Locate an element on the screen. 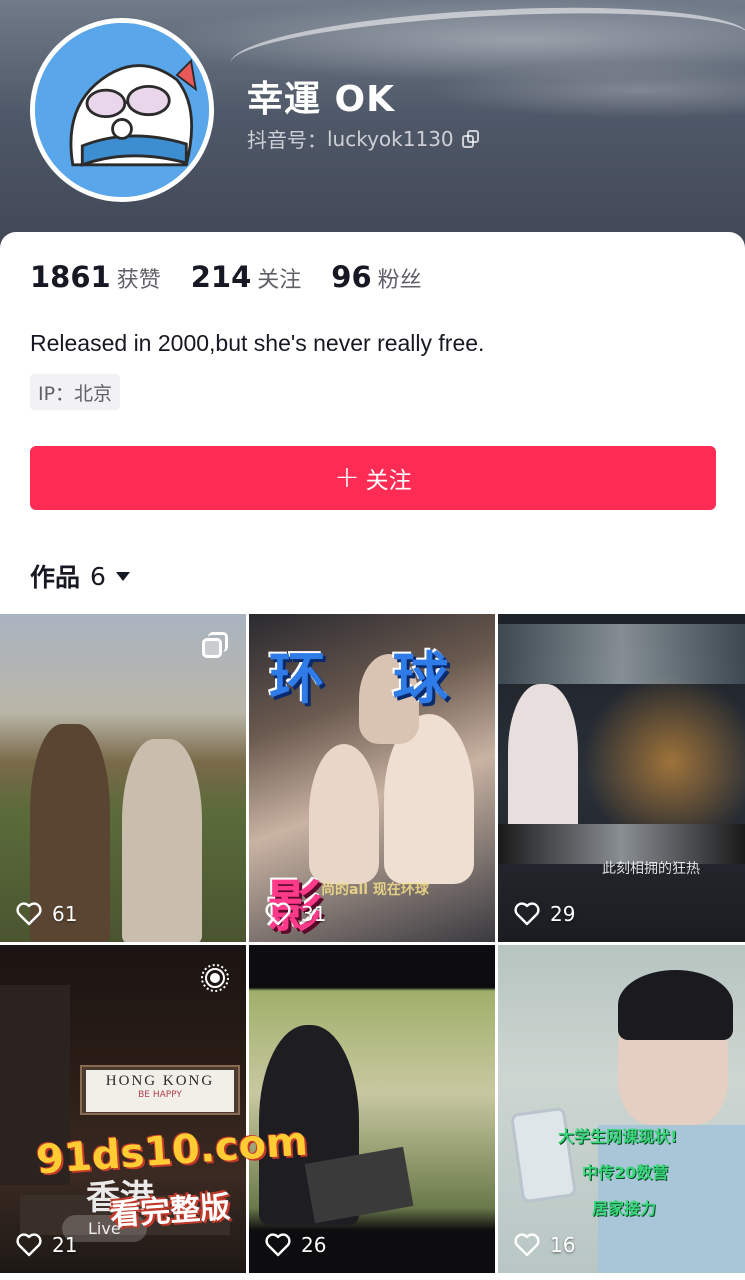 The width and height of the screenshot is (745, 1280). stat-followers-label: 粉丝 is located at coordinates (399, 280).